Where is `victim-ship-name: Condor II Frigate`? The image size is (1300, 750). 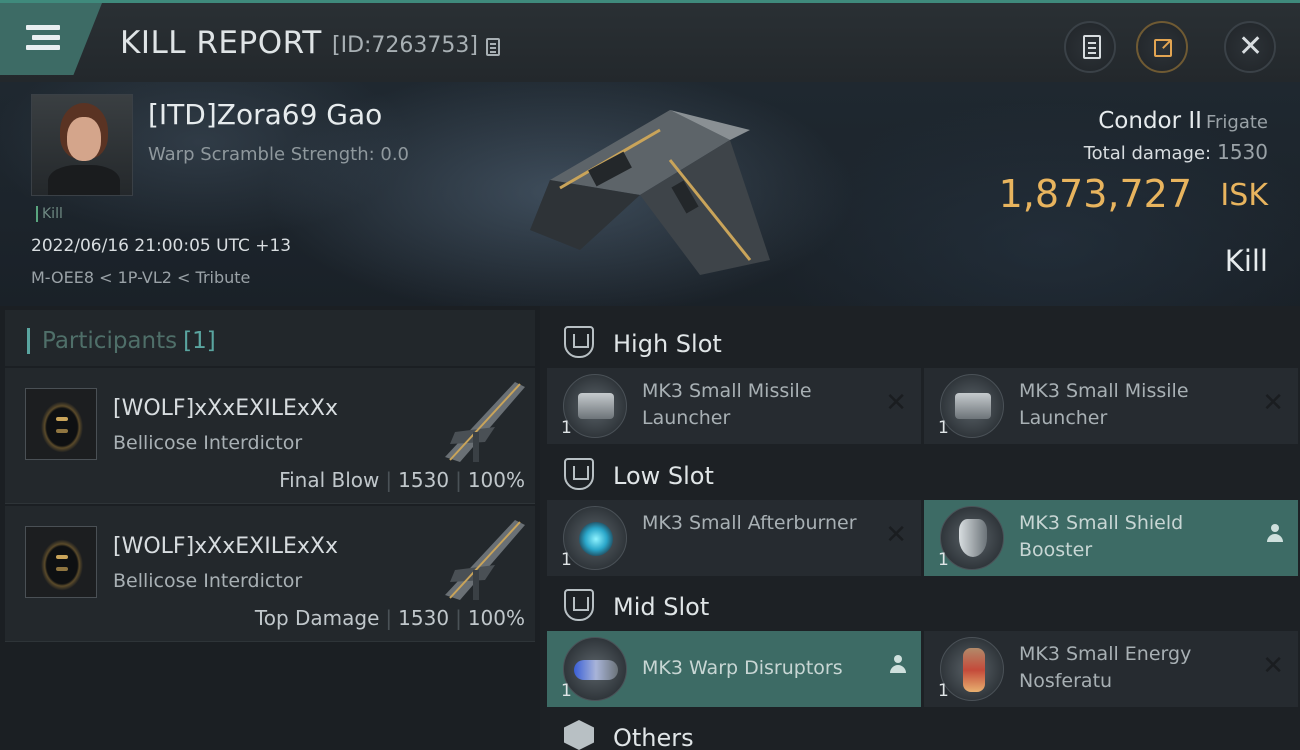 victim-ship-name: Condor II Frigate is located at coordinates (1183, 121).